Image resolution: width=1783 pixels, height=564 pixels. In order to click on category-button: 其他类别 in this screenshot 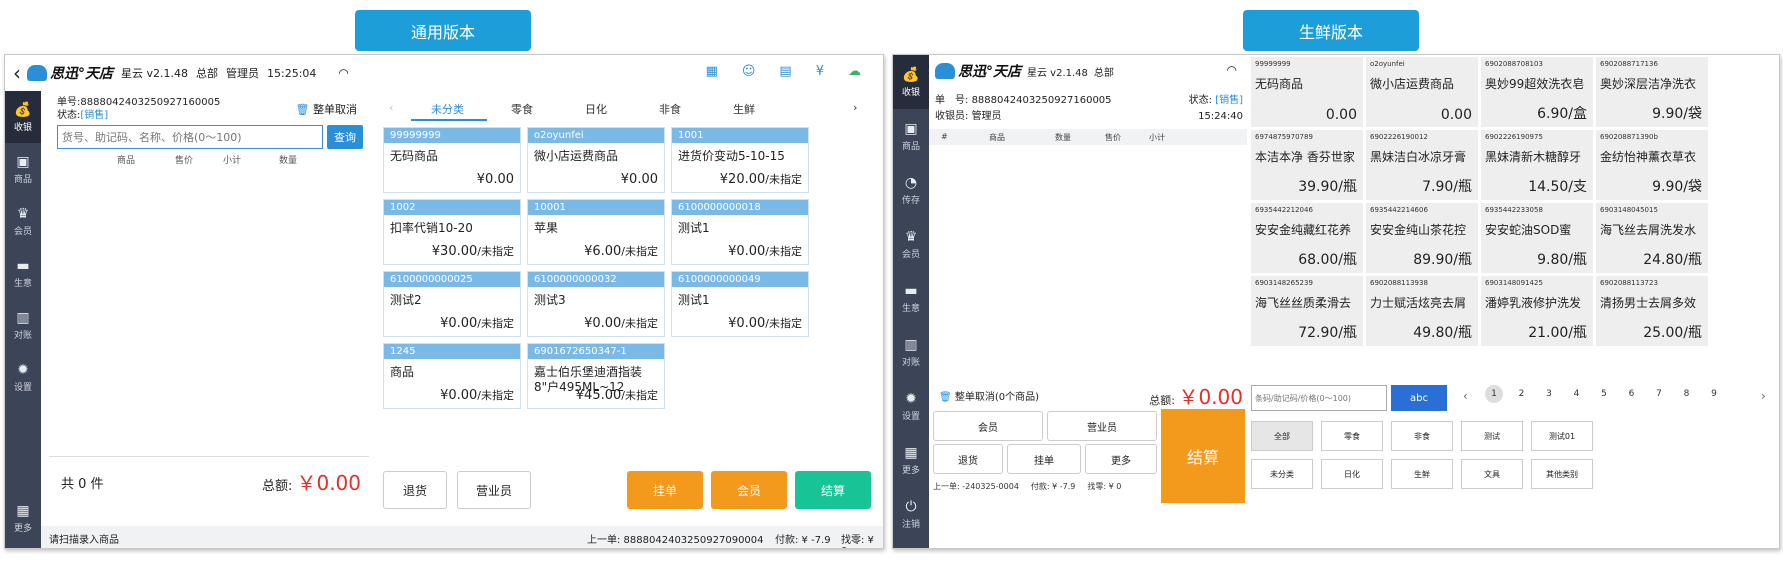, I will do `click(1562, 474)`.